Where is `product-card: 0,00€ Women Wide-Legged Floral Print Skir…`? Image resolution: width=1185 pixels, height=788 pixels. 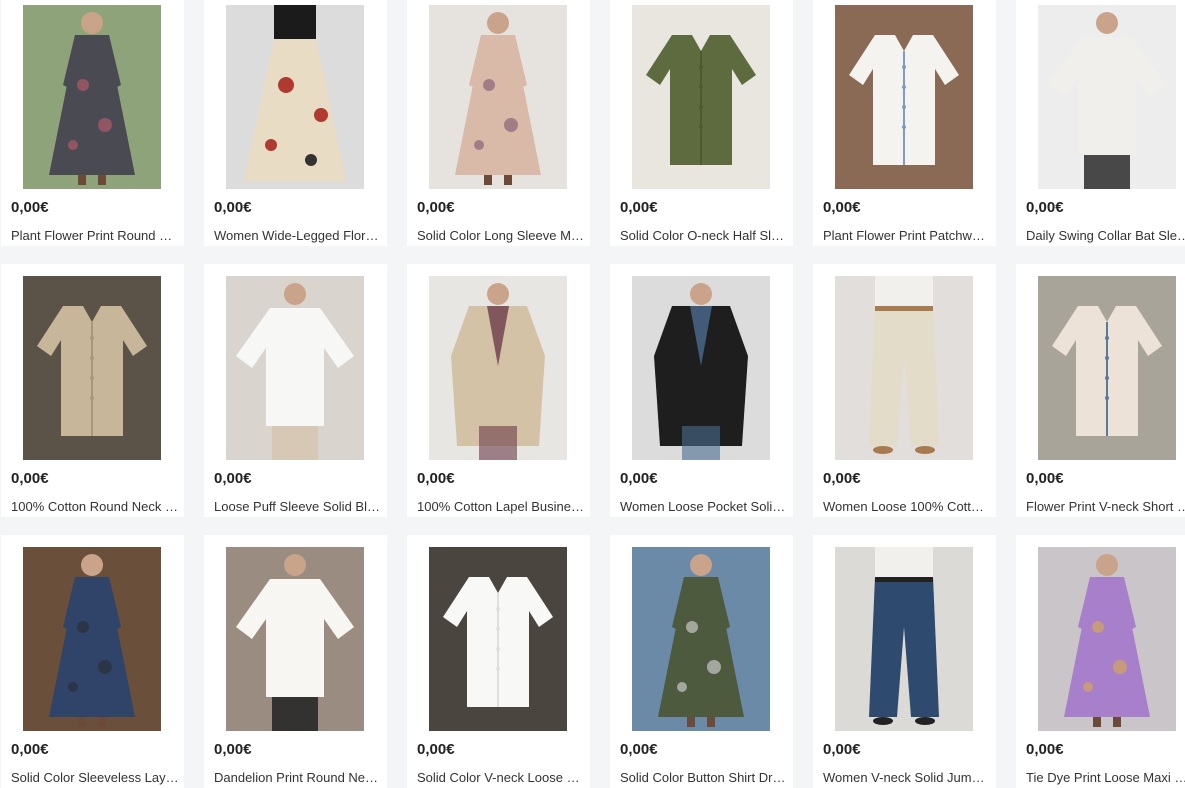
product-card: 0,00€ Women Wide-Legged Floral Print Skir… is located at coordinates (295, 123).